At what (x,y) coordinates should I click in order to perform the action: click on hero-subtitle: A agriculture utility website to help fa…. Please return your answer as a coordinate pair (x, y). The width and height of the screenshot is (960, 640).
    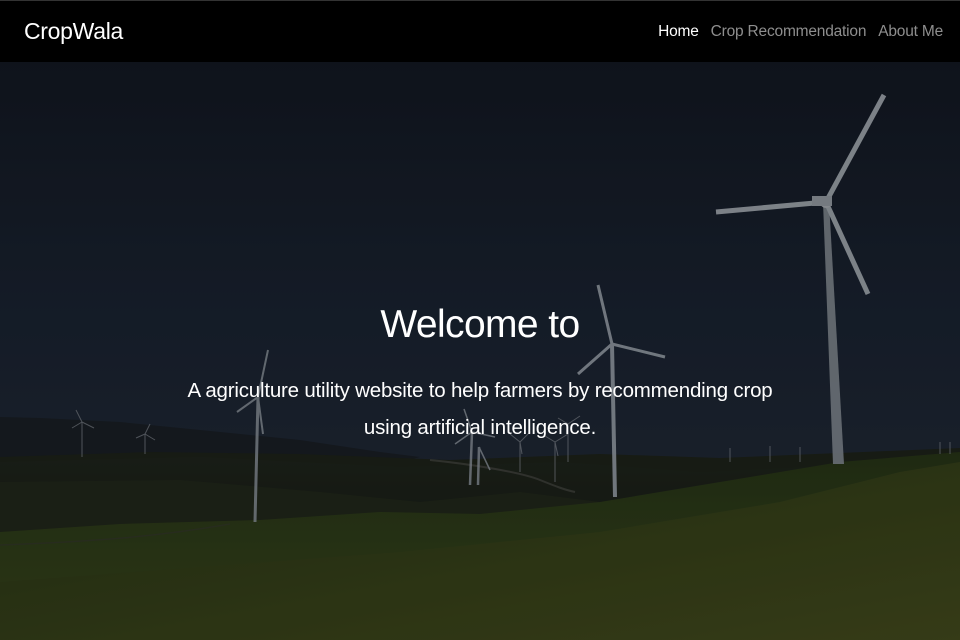
    Looking at the image, I should click on (480, 409).